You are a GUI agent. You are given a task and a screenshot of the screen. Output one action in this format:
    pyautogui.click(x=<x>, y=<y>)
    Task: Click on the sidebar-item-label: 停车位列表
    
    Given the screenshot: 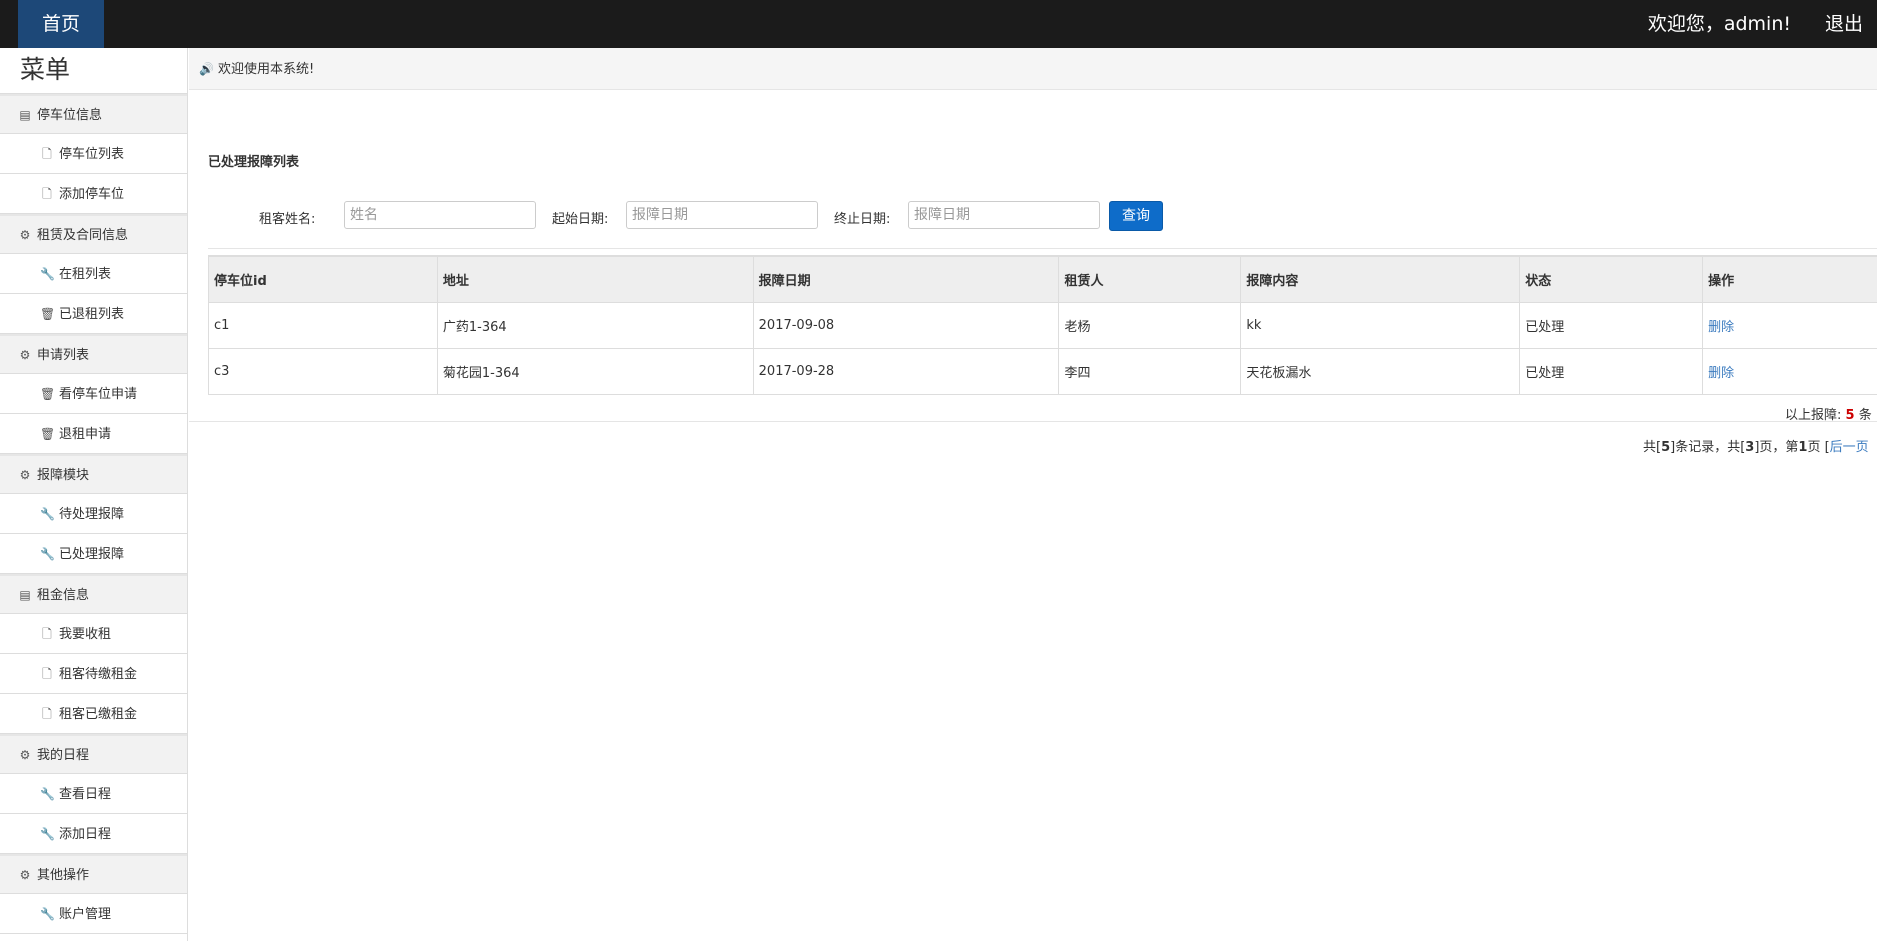 What is the action you would take?
    pyautogui.click(x=92, y=154)
    